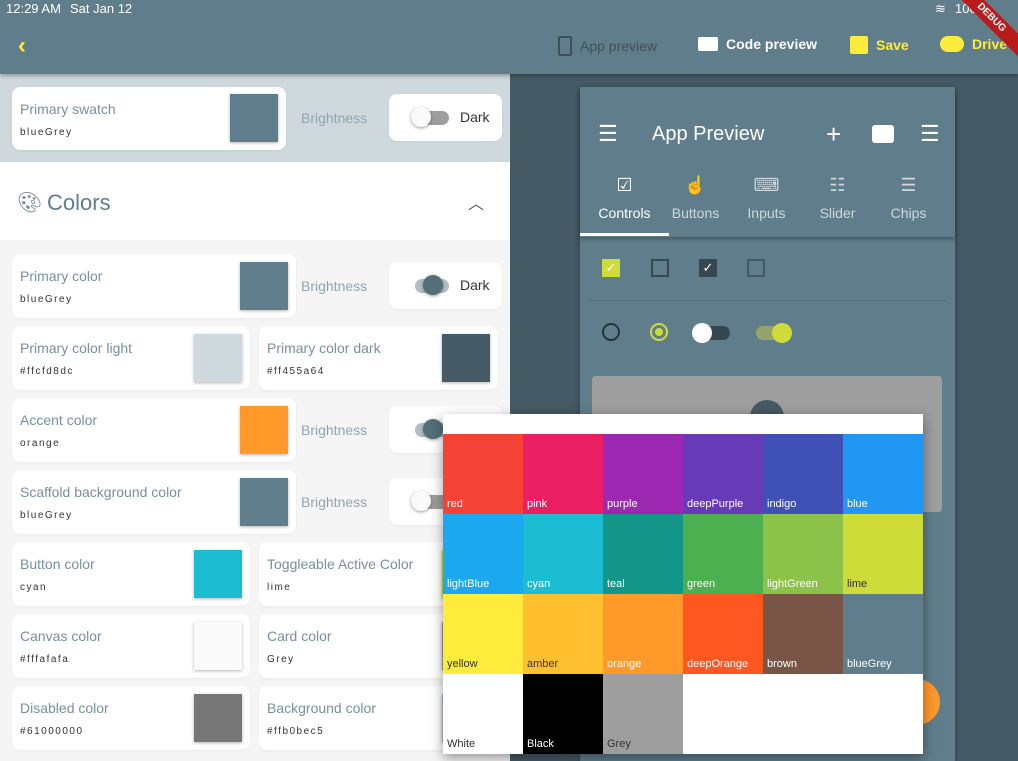  I want to click on color-option-blue: blue, so click(883, 474).